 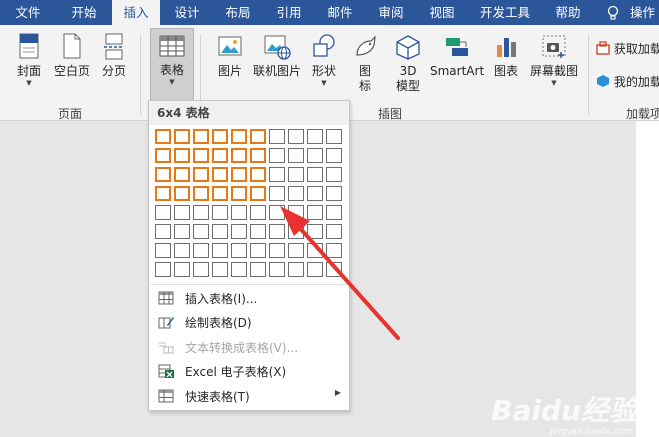 I want to click on annotation-arrow, so click(x=340, y=273).